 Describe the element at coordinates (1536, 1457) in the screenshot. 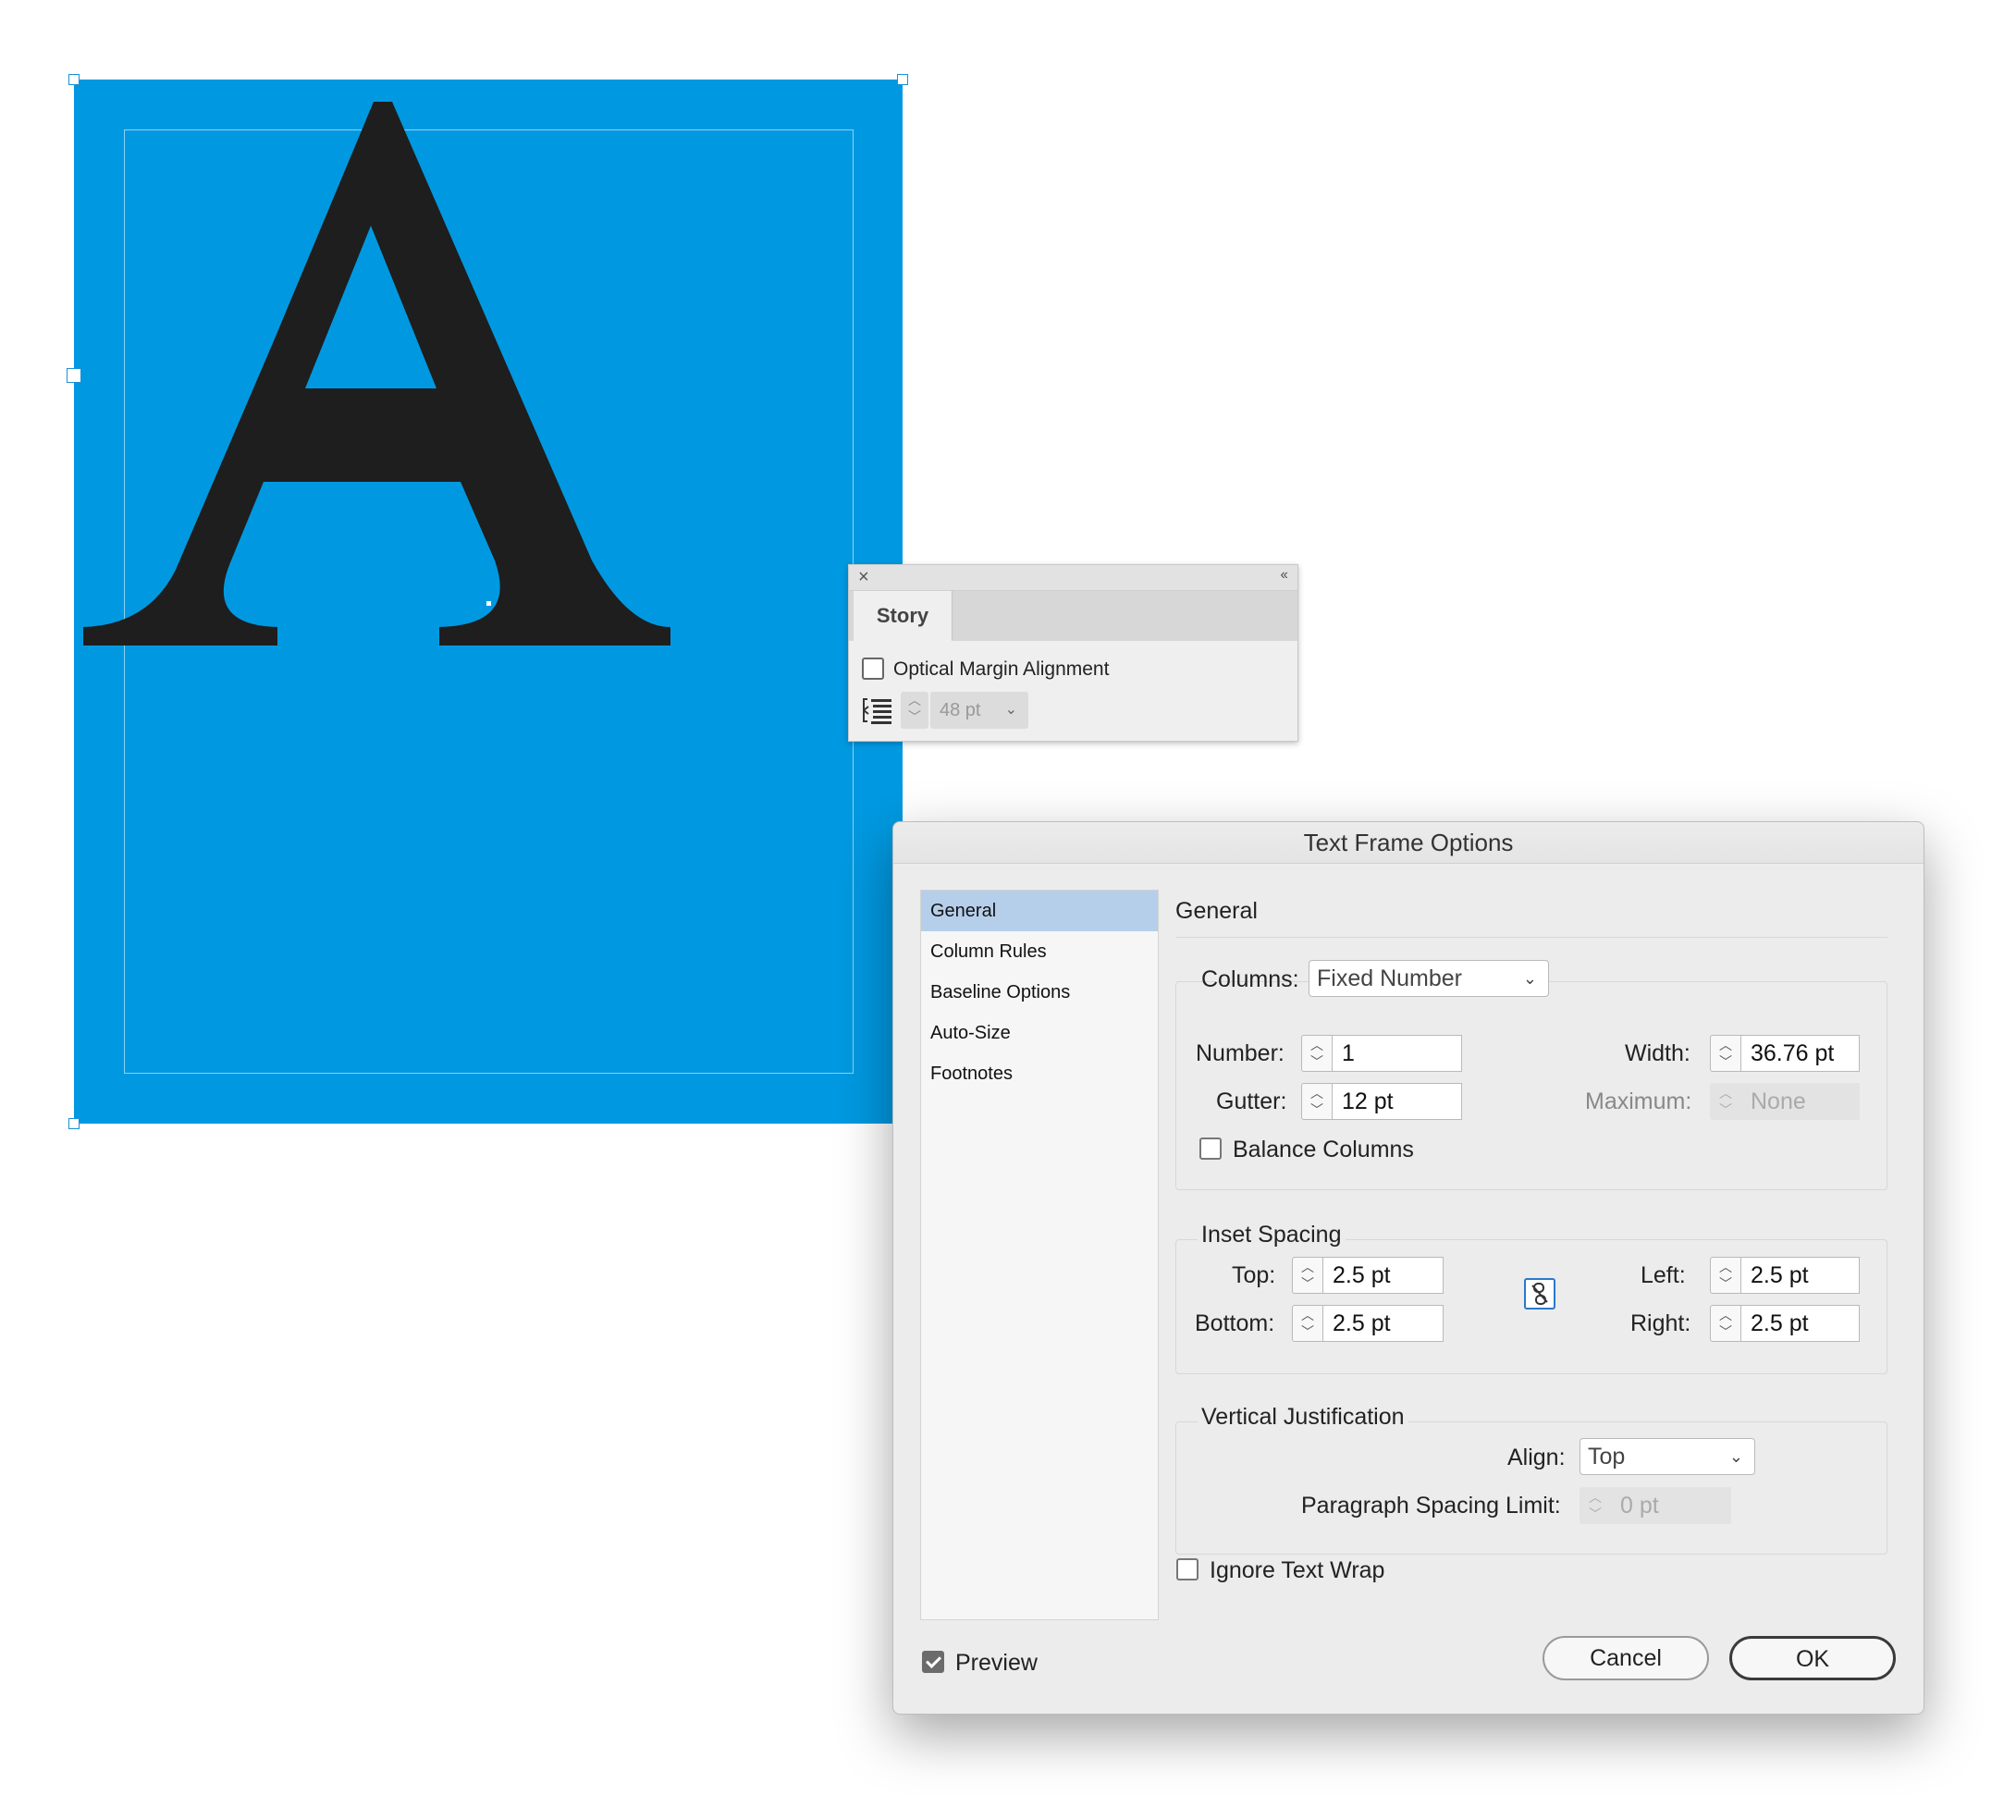

I see `align-label: Align:` at that location.